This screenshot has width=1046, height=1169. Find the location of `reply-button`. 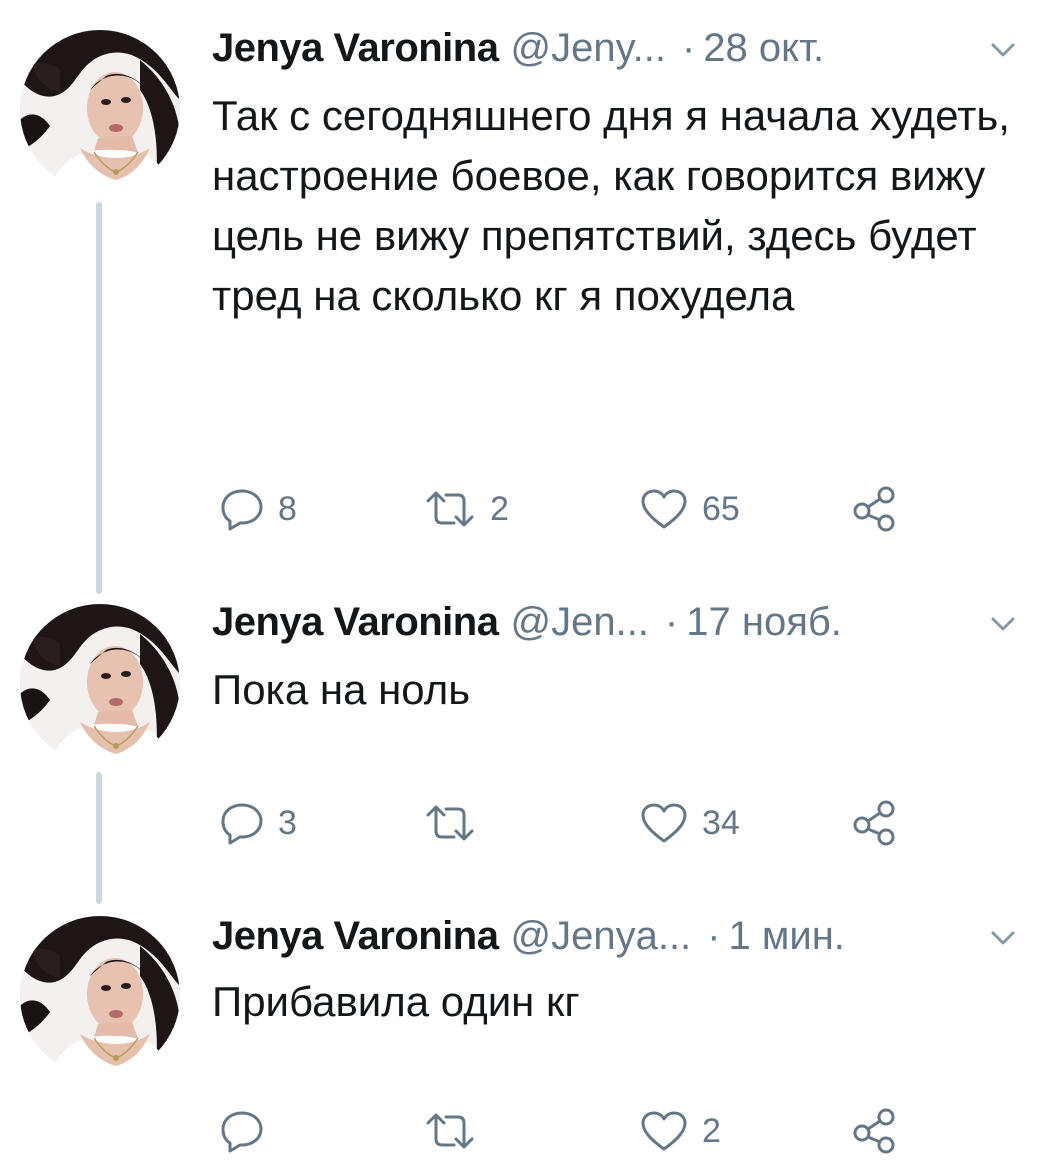

reply-button is located at coordinates (249, 1131).